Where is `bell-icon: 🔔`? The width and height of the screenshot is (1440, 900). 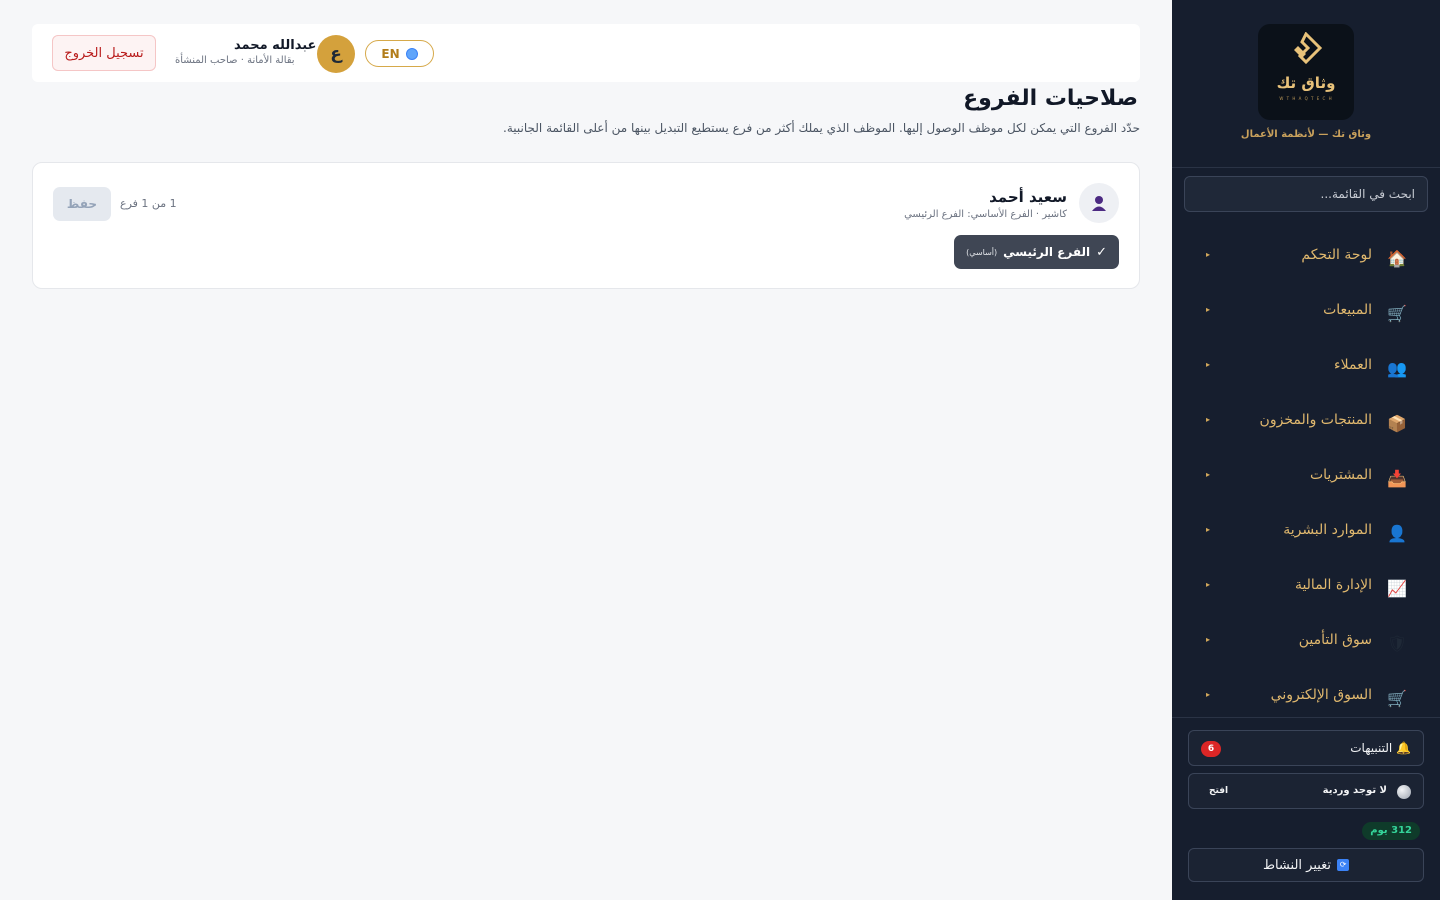
bell-icon: 🔔 is located at coordinates (1403, 748).